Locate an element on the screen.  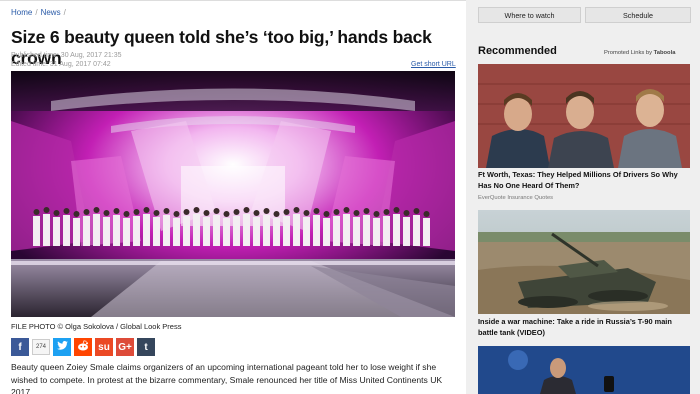
edited-time: Edited time: 31 Aug, 2017 07:42 is located at coordinates (61, 64).